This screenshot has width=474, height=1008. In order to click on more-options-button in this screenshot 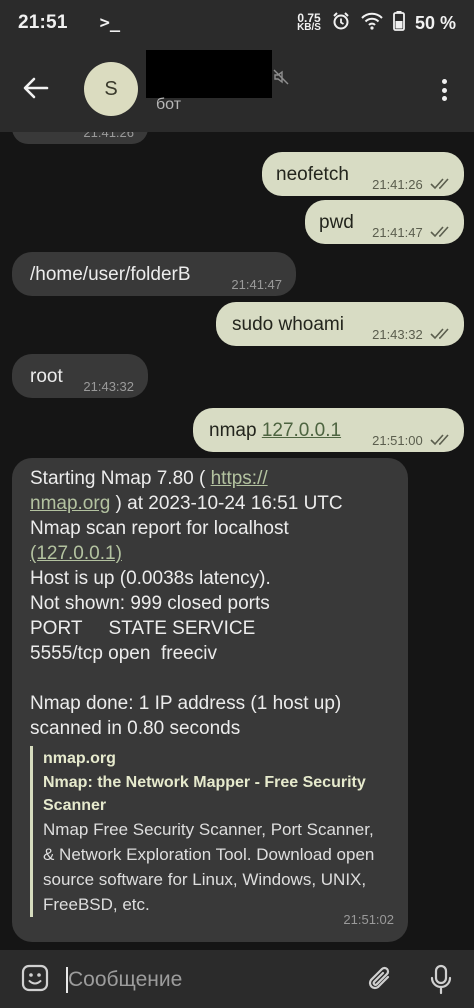, I will do `click(444, 90)`.